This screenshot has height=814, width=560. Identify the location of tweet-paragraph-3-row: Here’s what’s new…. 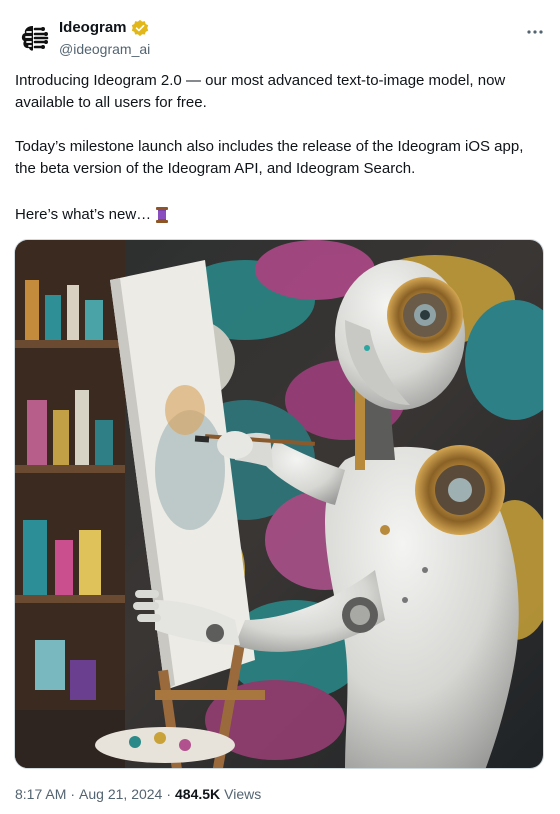
(280, 215).